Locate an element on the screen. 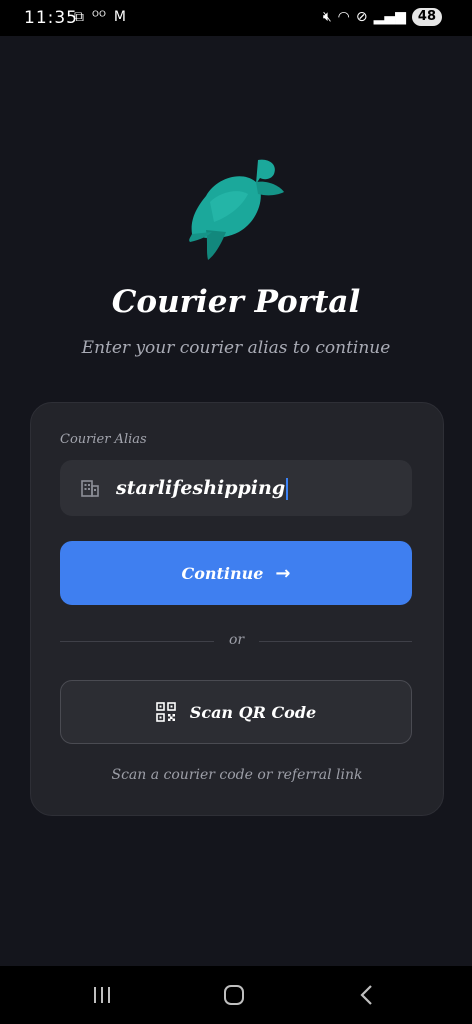  divider-right is located at coordinates (335, 641).